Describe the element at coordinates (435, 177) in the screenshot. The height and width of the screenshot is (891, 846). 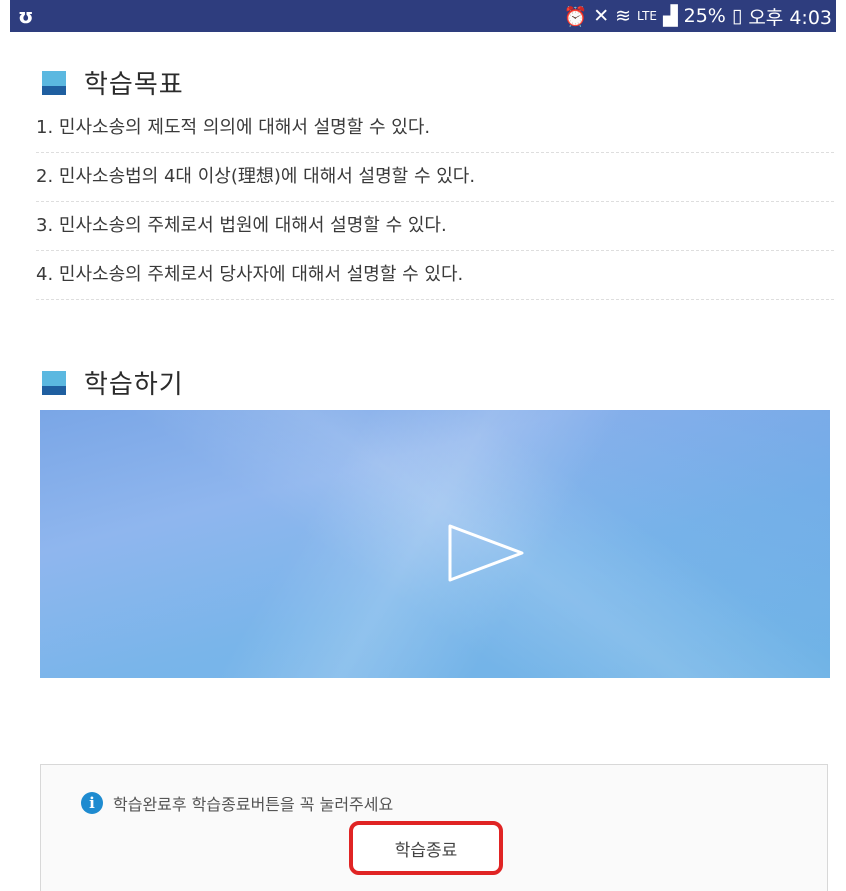
I see `goal-item: 2. 민사소송법의 4대 이상(理想)에 대해서 설명할 수 있다.` at that location.